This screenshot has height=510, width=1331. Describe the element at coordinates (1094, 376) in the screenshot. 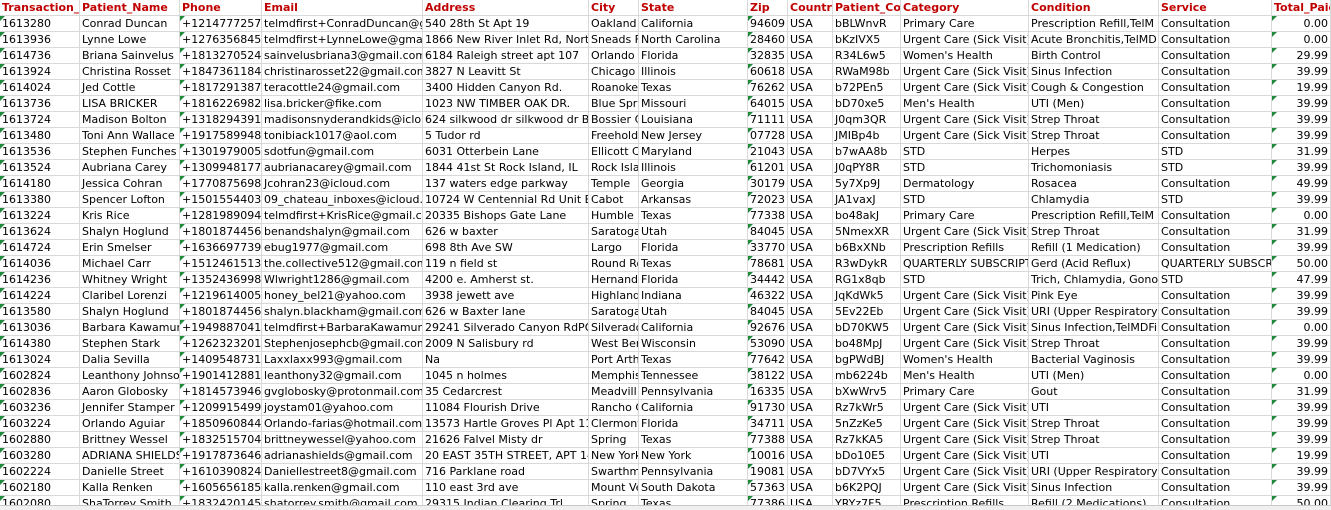

I see `cell-condition: UTI (Men)` at that location.